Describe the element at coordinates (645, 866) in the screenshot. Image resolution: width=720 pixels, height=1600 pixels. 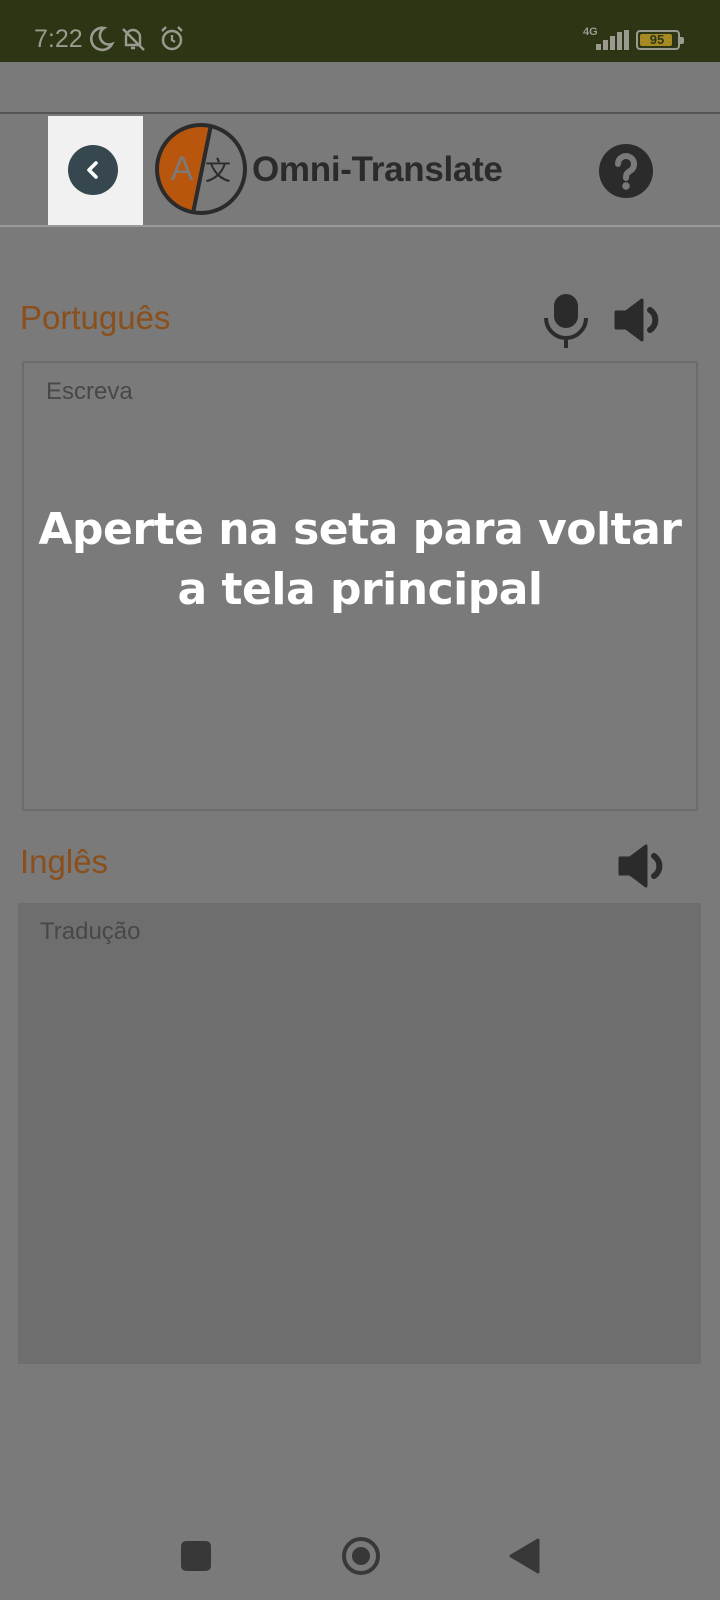
I see `target-speaker-icon` at that location.